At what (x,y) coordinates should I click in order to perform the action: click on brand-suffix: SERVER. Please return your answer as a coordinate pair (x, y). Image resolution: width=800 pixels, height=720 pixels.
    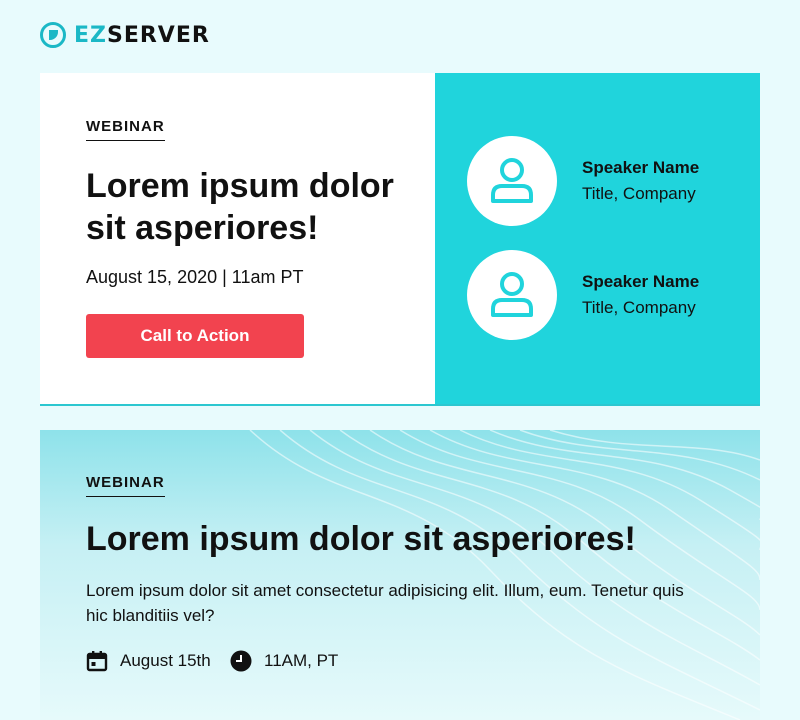
    Looking at the image, I should click on (158, 35).